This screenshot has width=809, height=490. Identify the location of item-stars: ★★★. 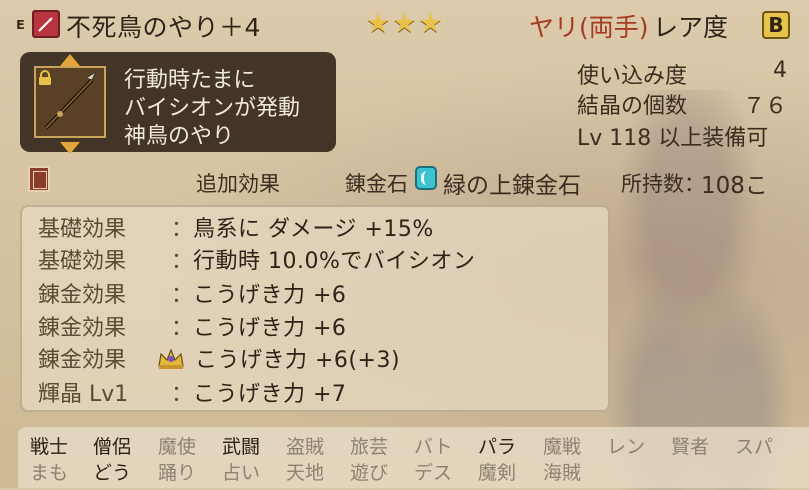
(405, 23).